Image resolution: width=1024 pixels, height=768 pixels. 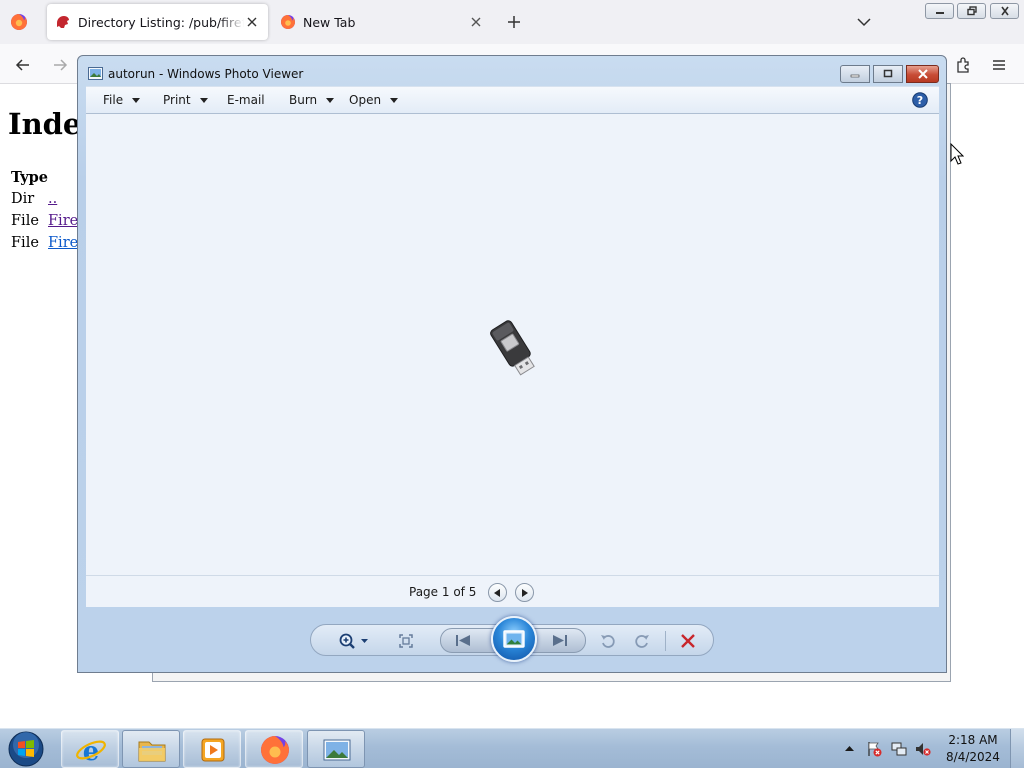 What do you see at coordinates (382, 22) in the screenshot?
I see `tab-new-tab: New Tab` at bounding box center [382, 22].